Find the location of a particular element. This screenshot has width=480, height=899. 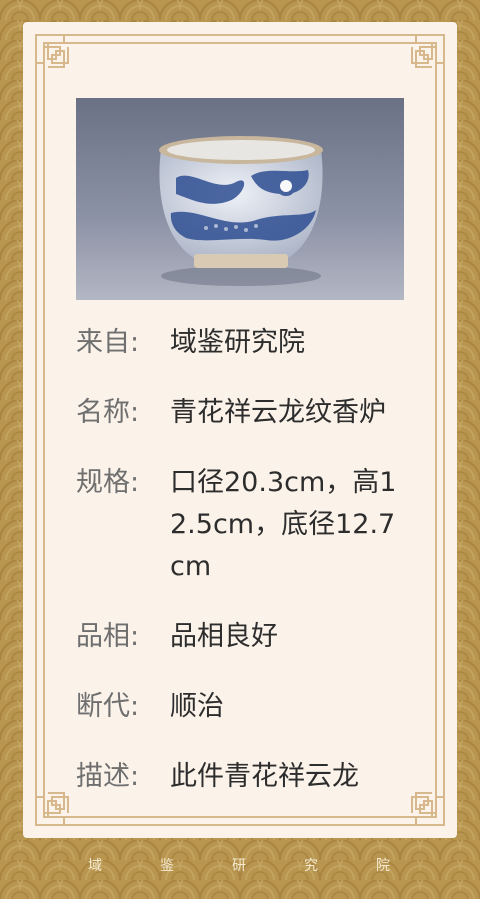

field-value: 青花祥云龙纹香炉 is located at coordinates (278, 412).